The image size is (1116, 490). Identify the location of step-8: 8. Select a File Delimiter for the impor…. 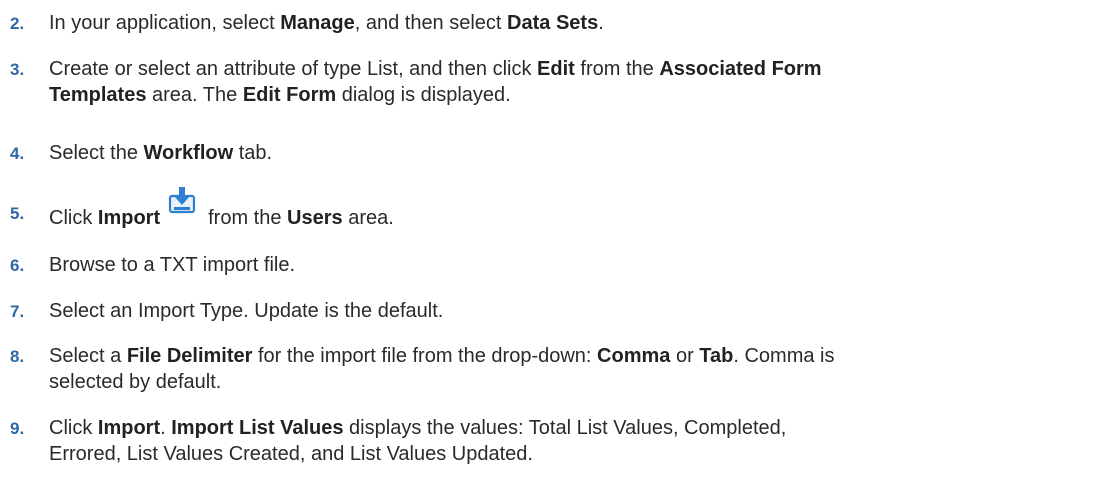
(558, 369).